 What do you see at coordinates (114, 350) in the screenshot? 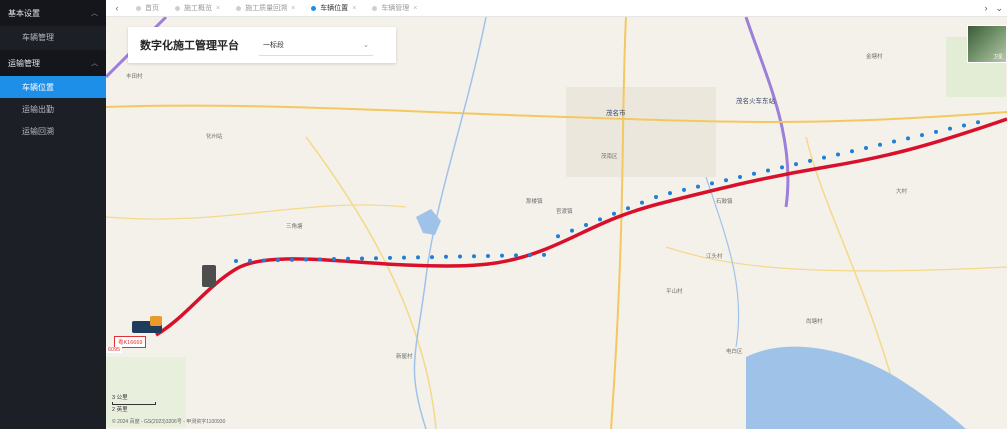
I see `vehicle-id-label: 6095` at bounding box center [114, 350].